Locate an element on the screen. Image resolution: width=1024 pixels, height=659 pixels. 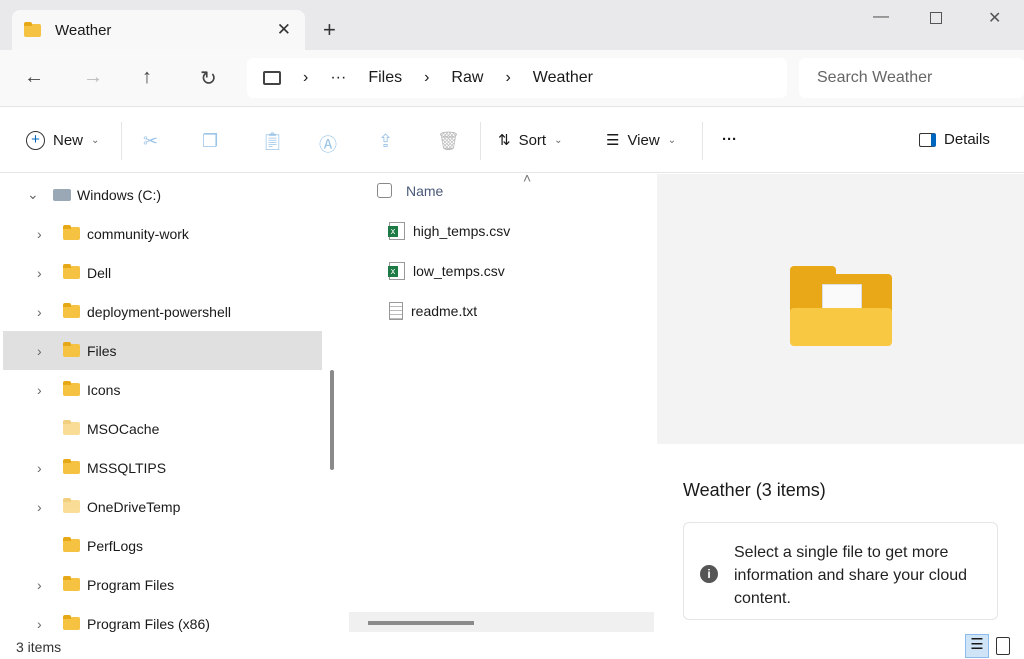
tree-item: › Dell is located at coordinates (162, 272).